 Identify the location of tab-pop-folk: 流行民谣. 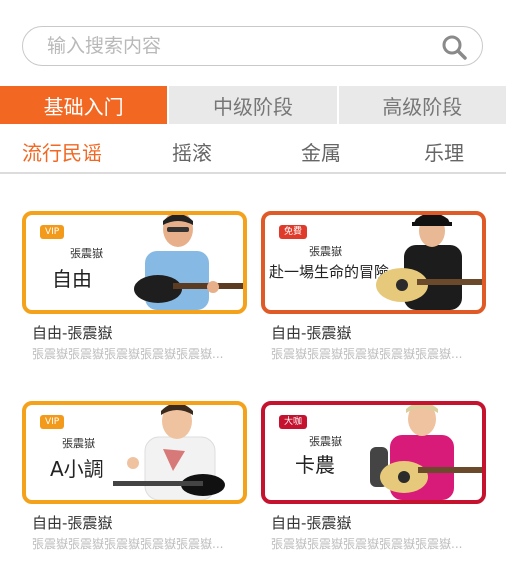
(62, 151).